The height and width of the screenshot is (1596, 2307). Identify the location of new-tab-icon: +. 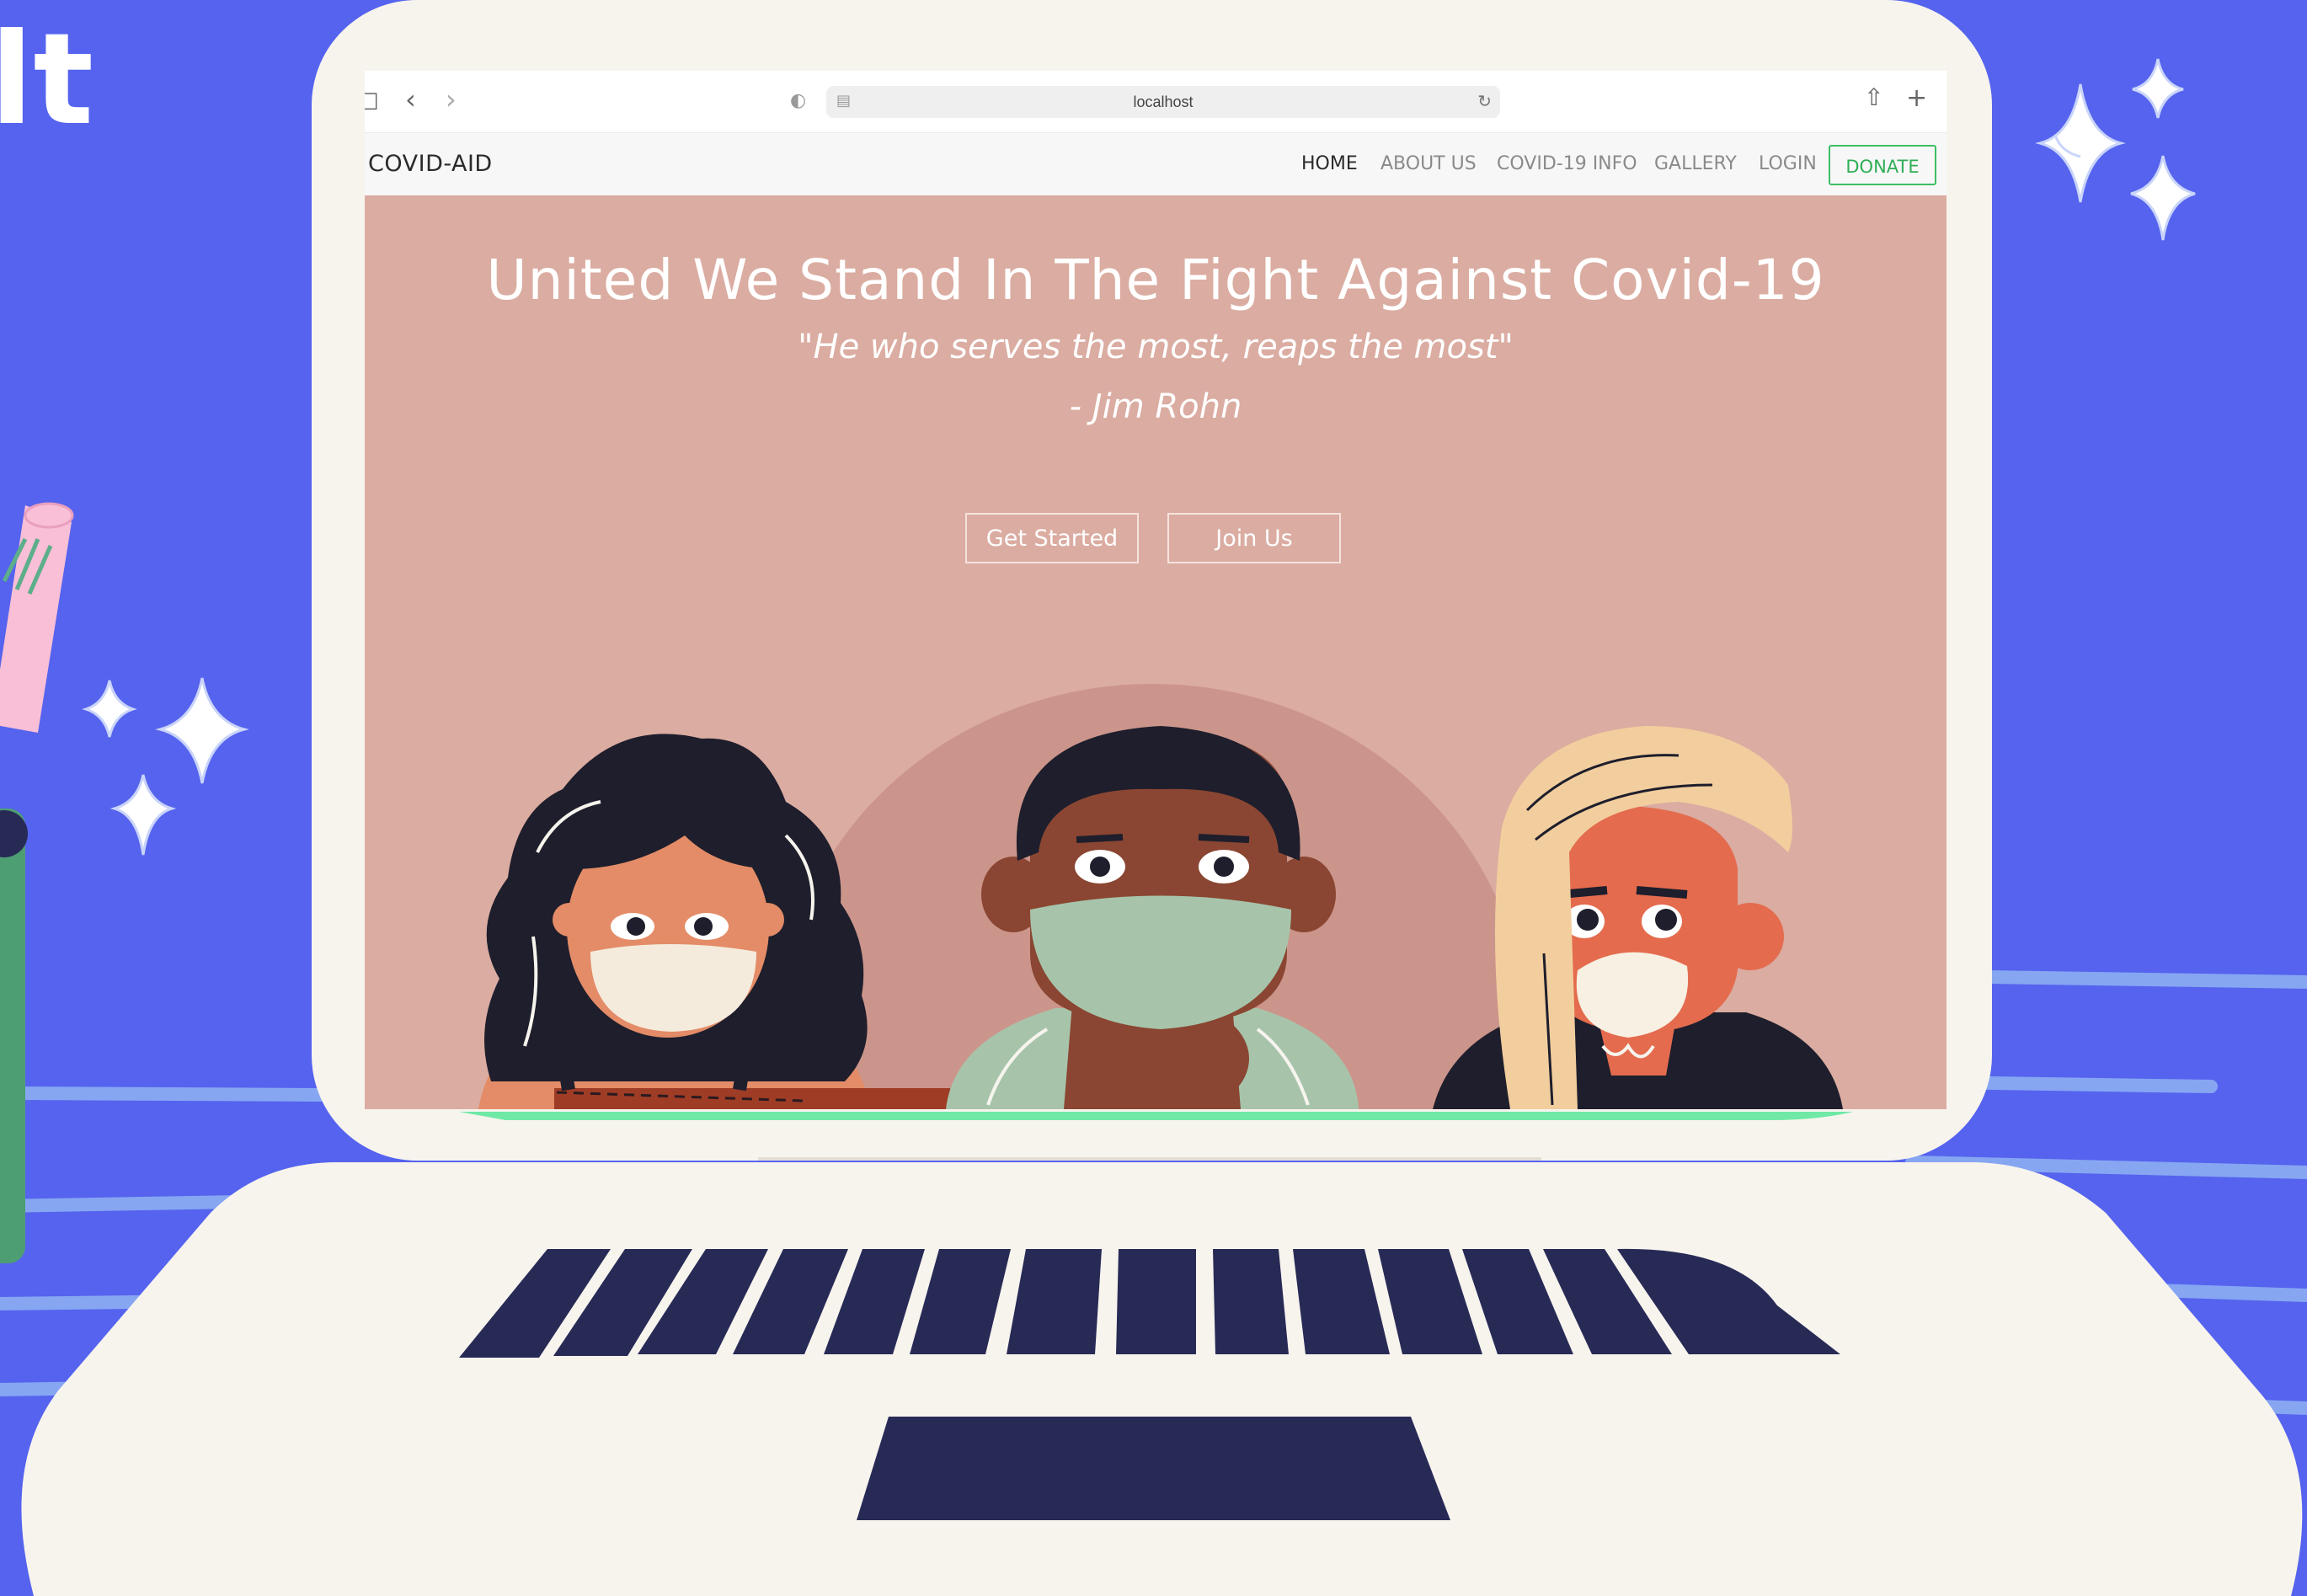
(1916, 98).